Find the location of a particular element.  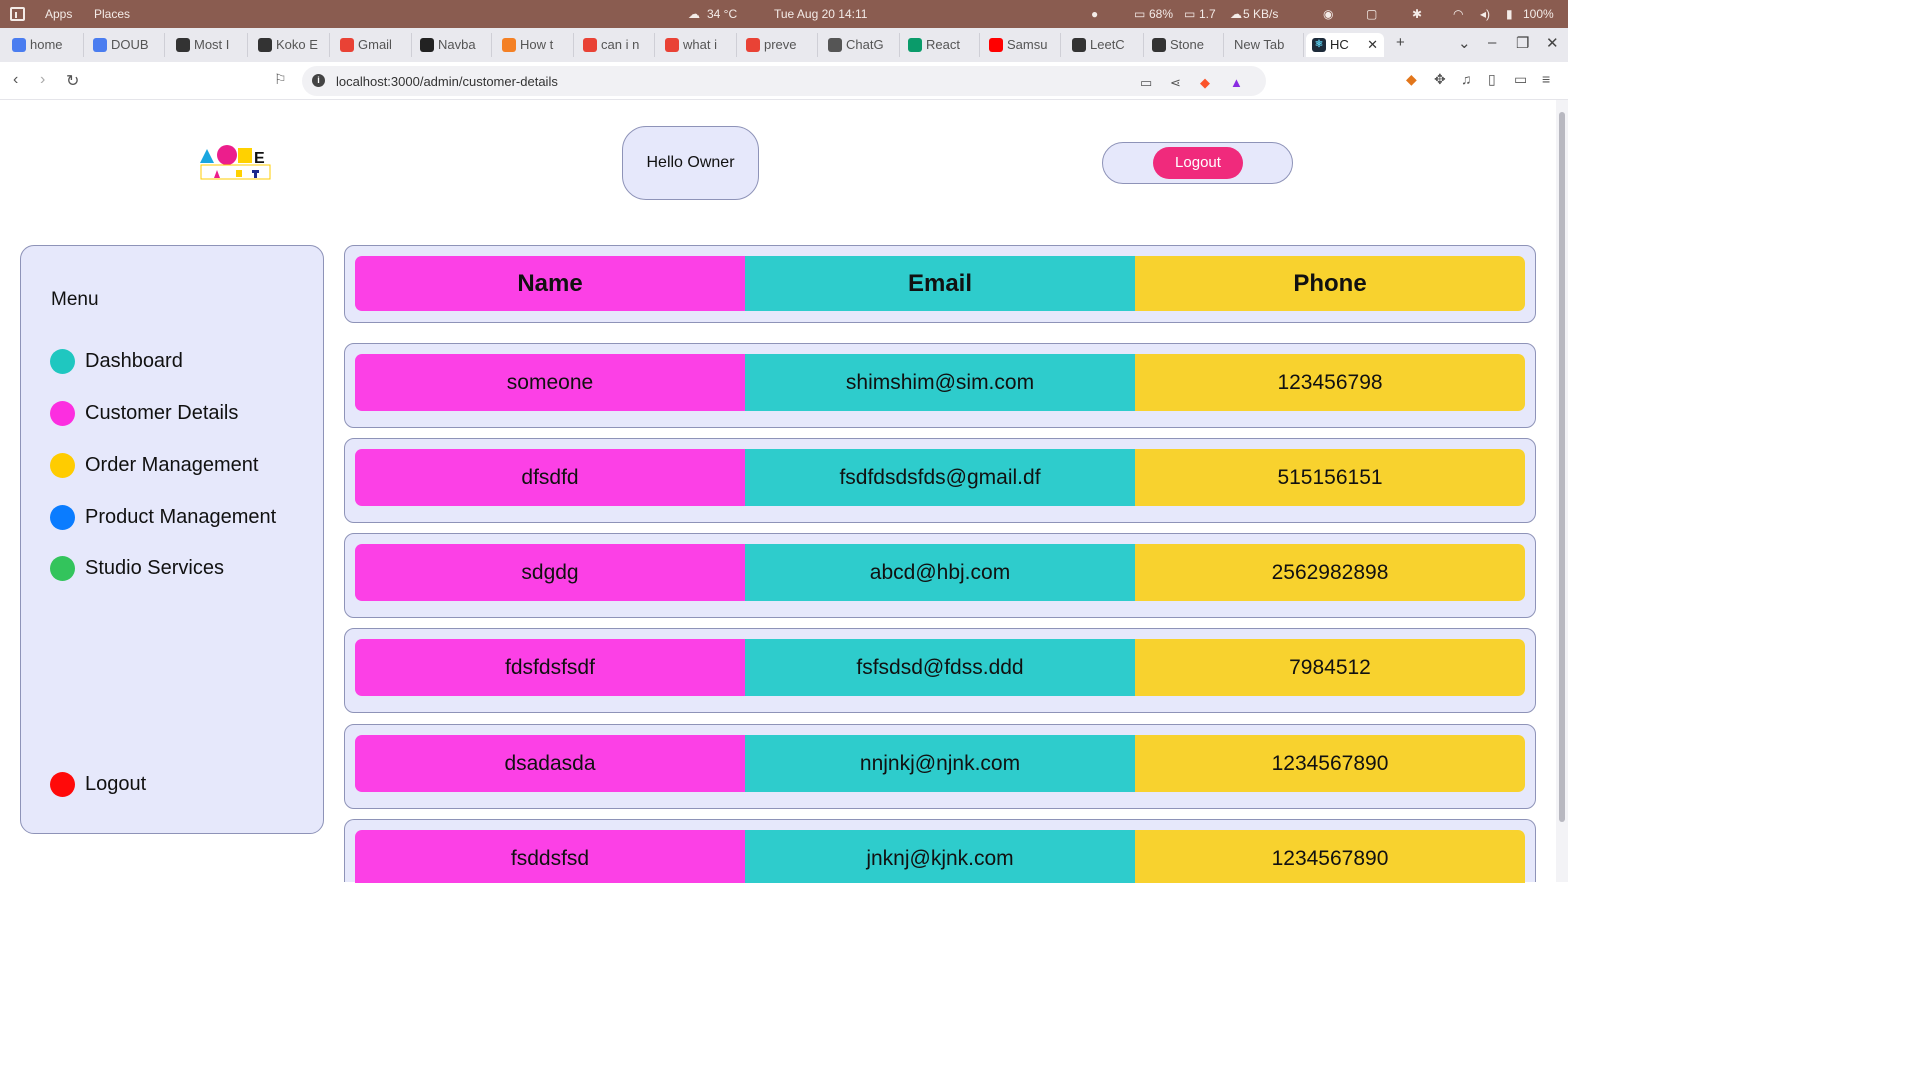

browser-tab: home is located at coordinates (45, 45).